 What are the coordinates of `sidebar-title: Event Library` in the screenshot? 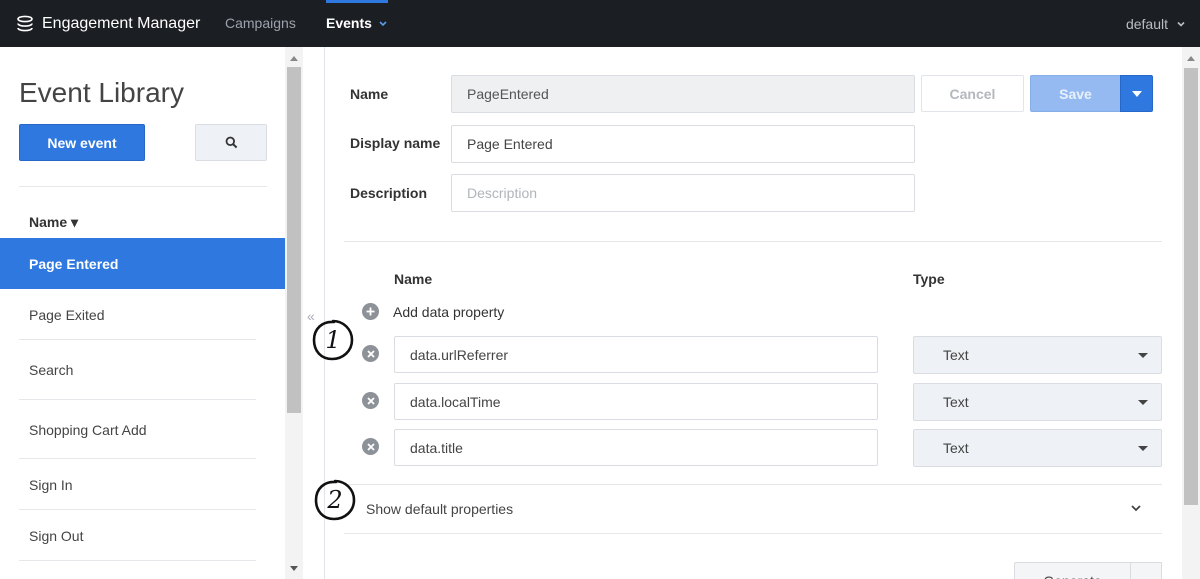 It's located at (101, 92).